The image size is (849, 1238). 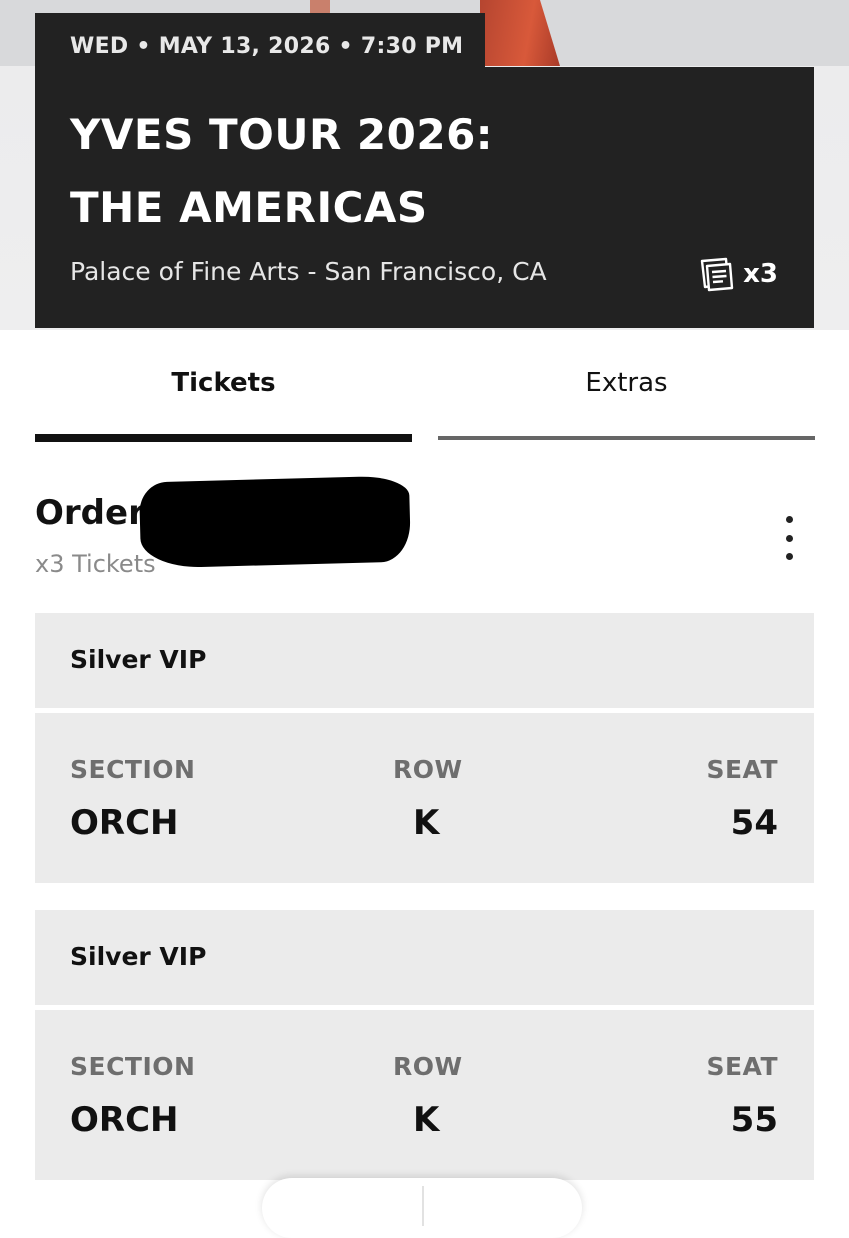 I want to click on more-vertical-icon, so click(x=789, y=538).